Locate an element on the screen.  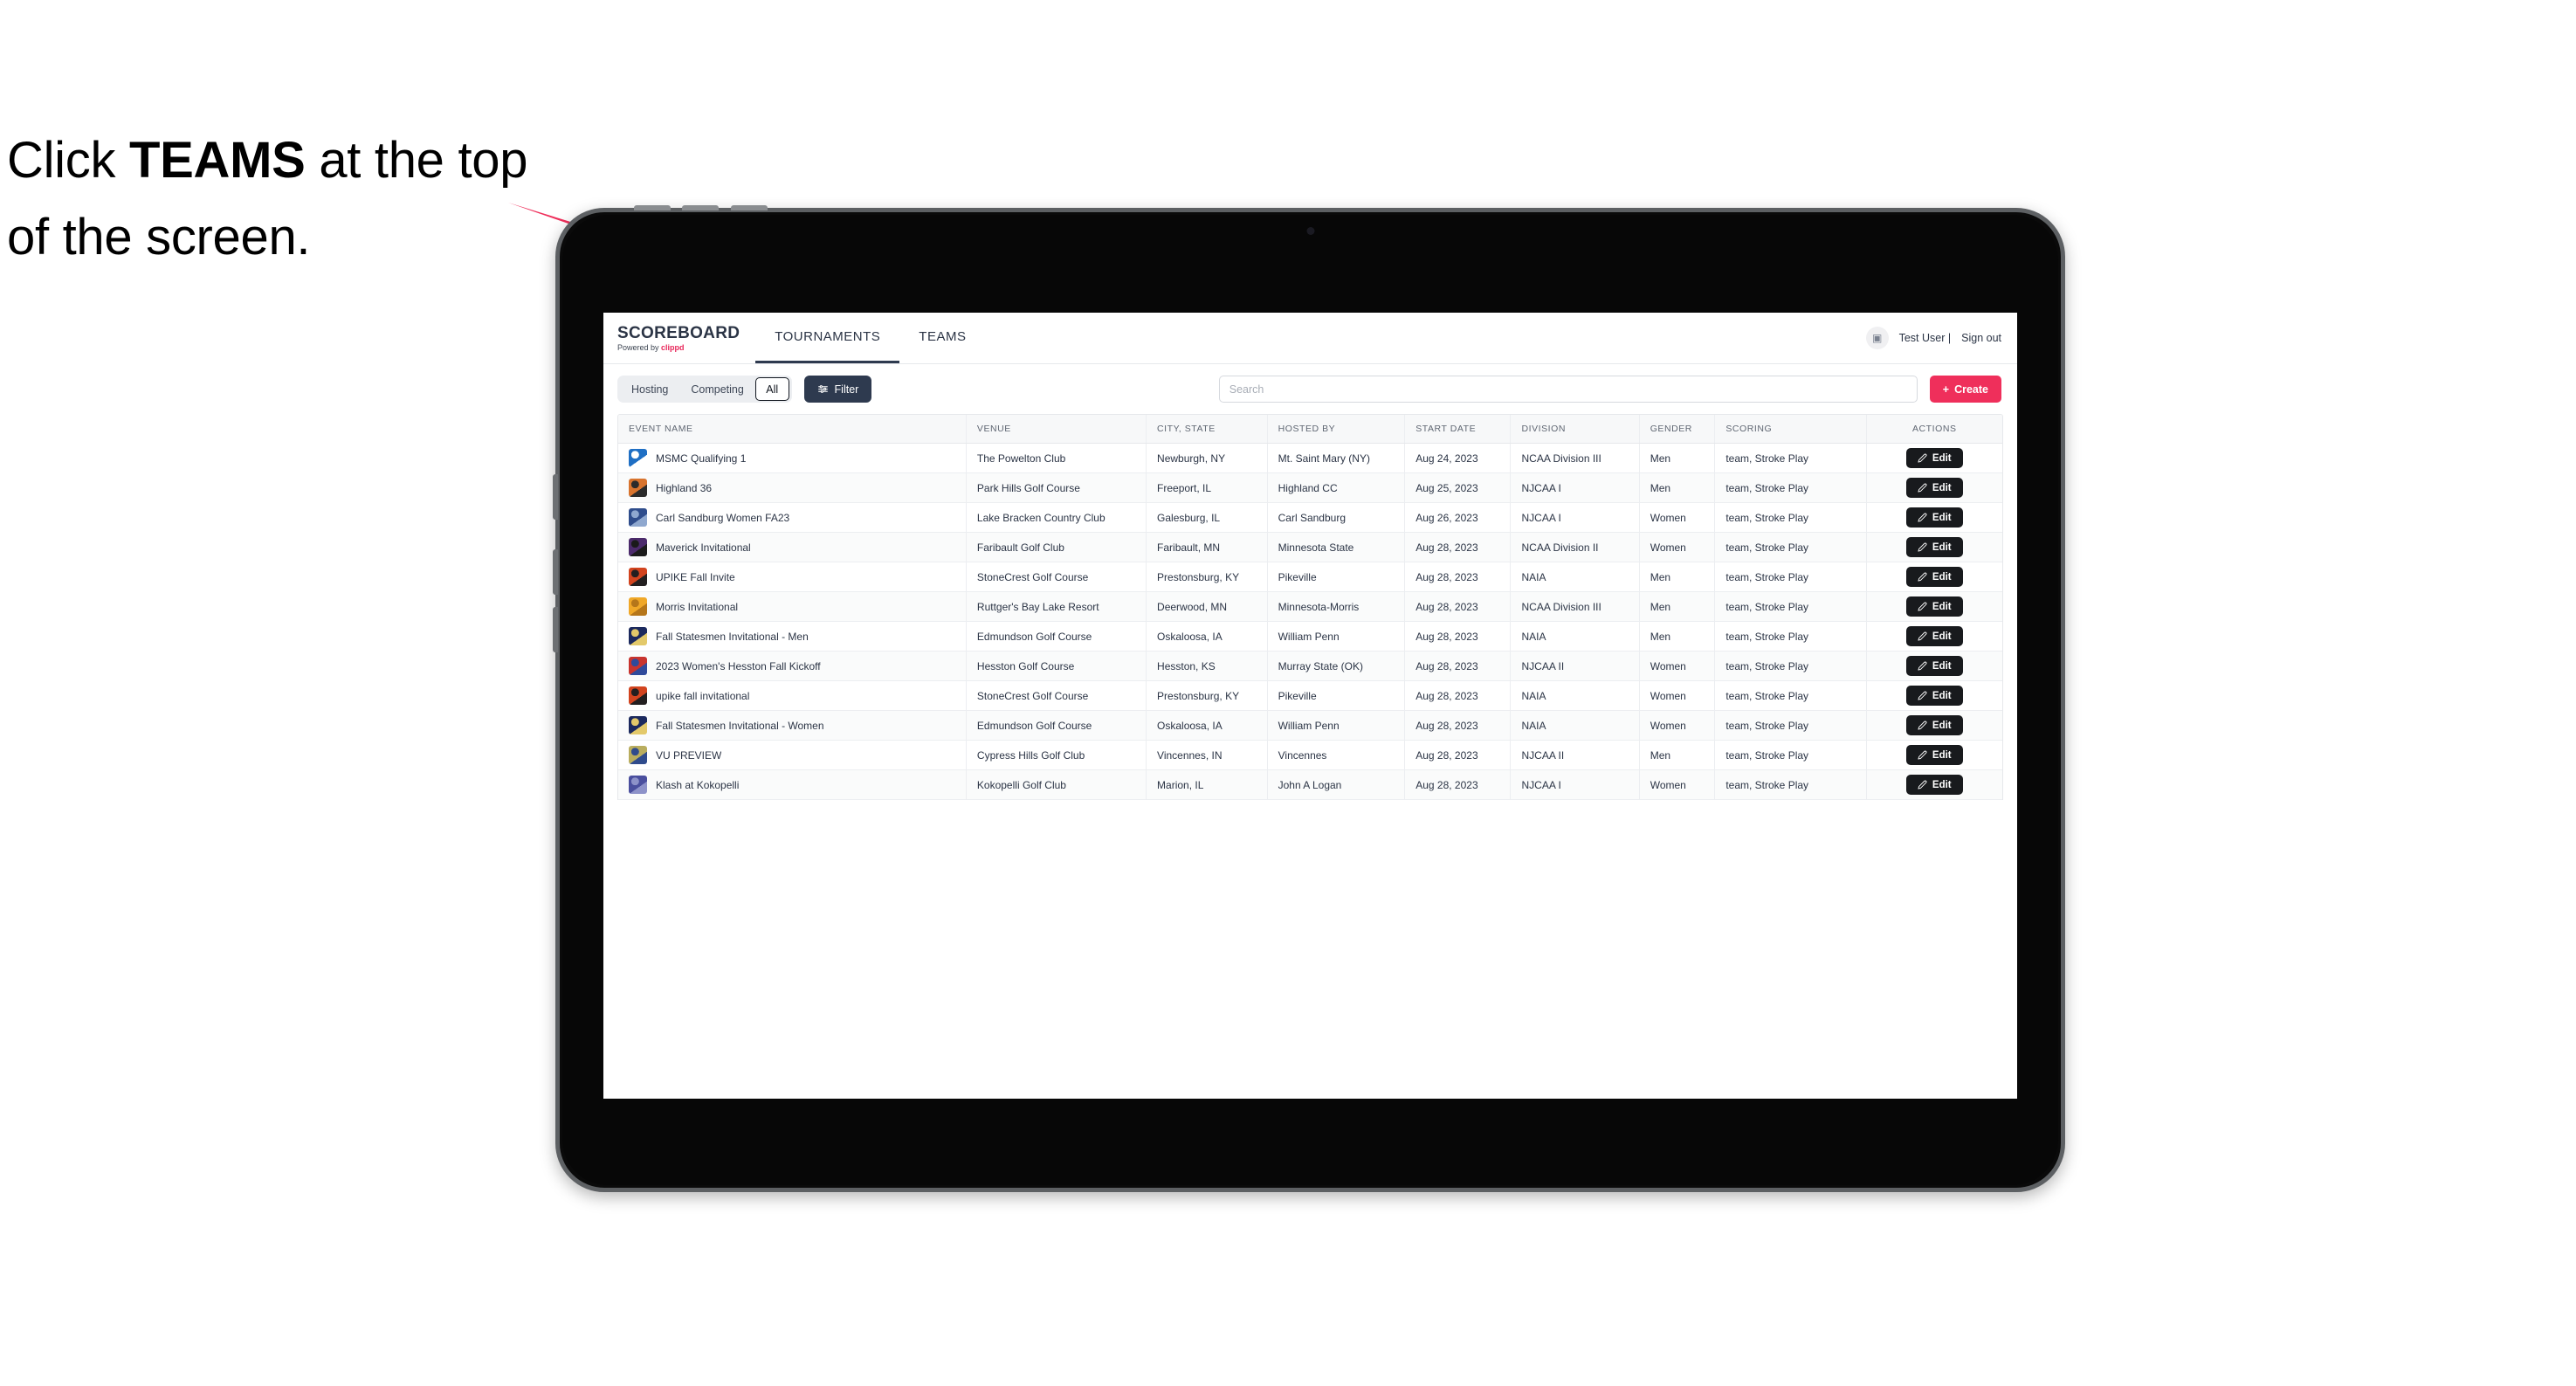
cell-city-state: Prestonsburg, KY is located at coordinates (1207, 577).